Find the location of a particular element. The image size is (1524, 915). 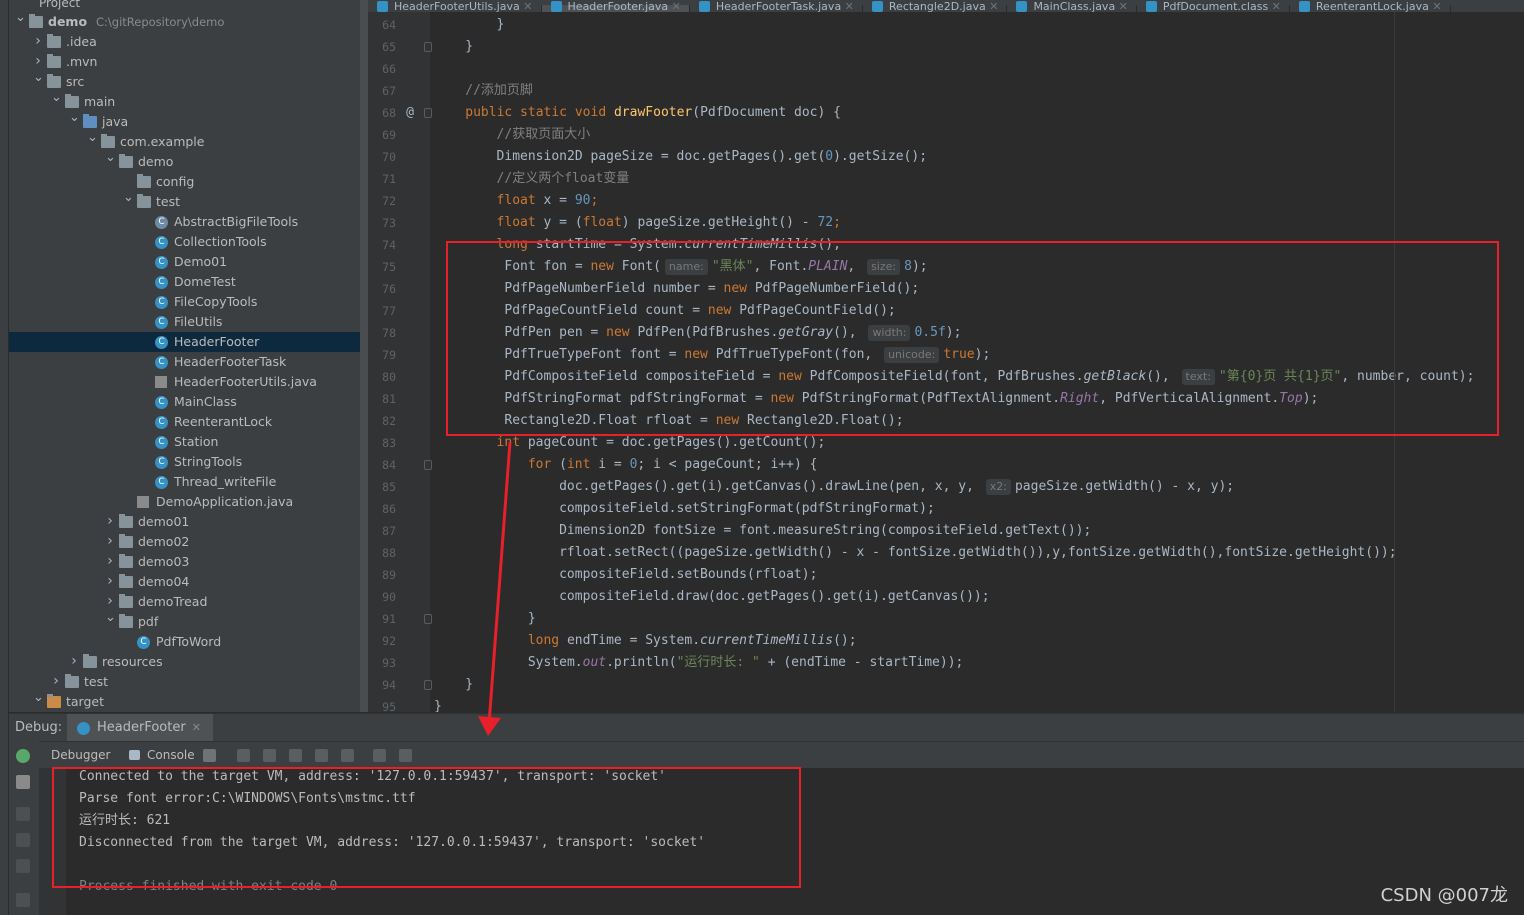

tree-item-test: ⌄ test is located at coordinates (188, 201).